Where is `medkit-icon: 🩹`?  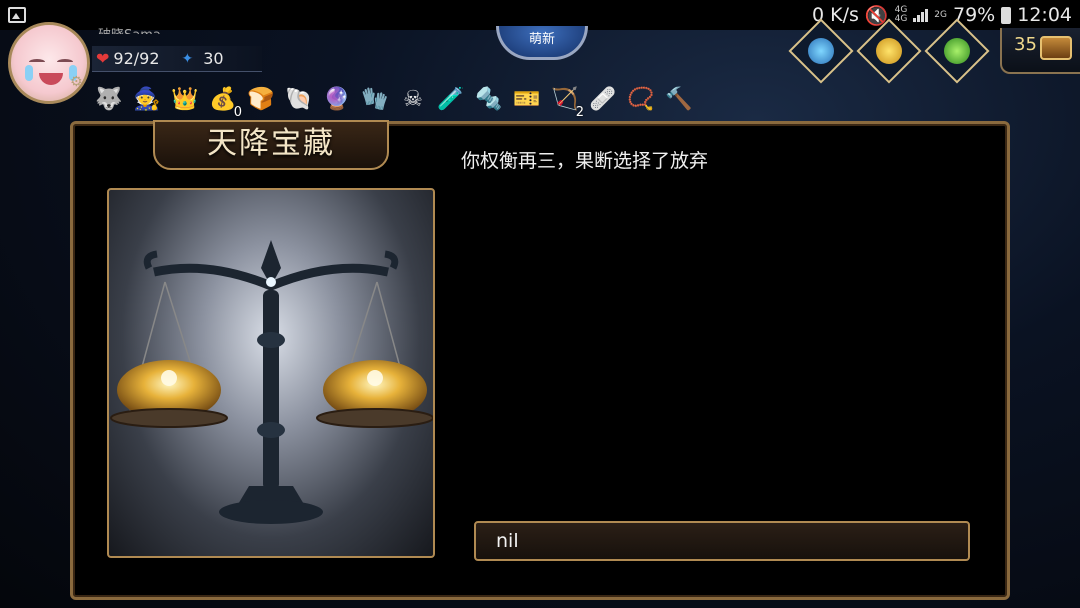
medkit-icon: 🩹 is located at coordinates (603, 99).